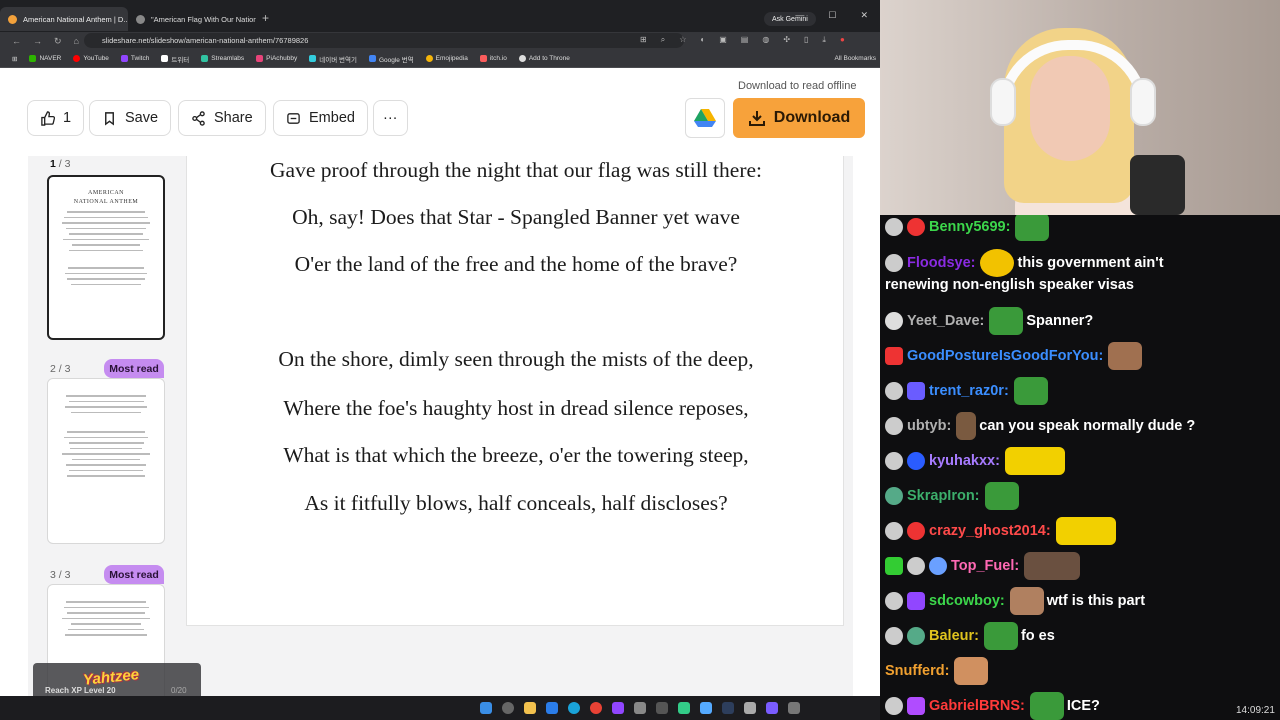  I want to click on thumbnail-page-1: AMERICAN NATIONAL ANTHEM, so click(106, 257).